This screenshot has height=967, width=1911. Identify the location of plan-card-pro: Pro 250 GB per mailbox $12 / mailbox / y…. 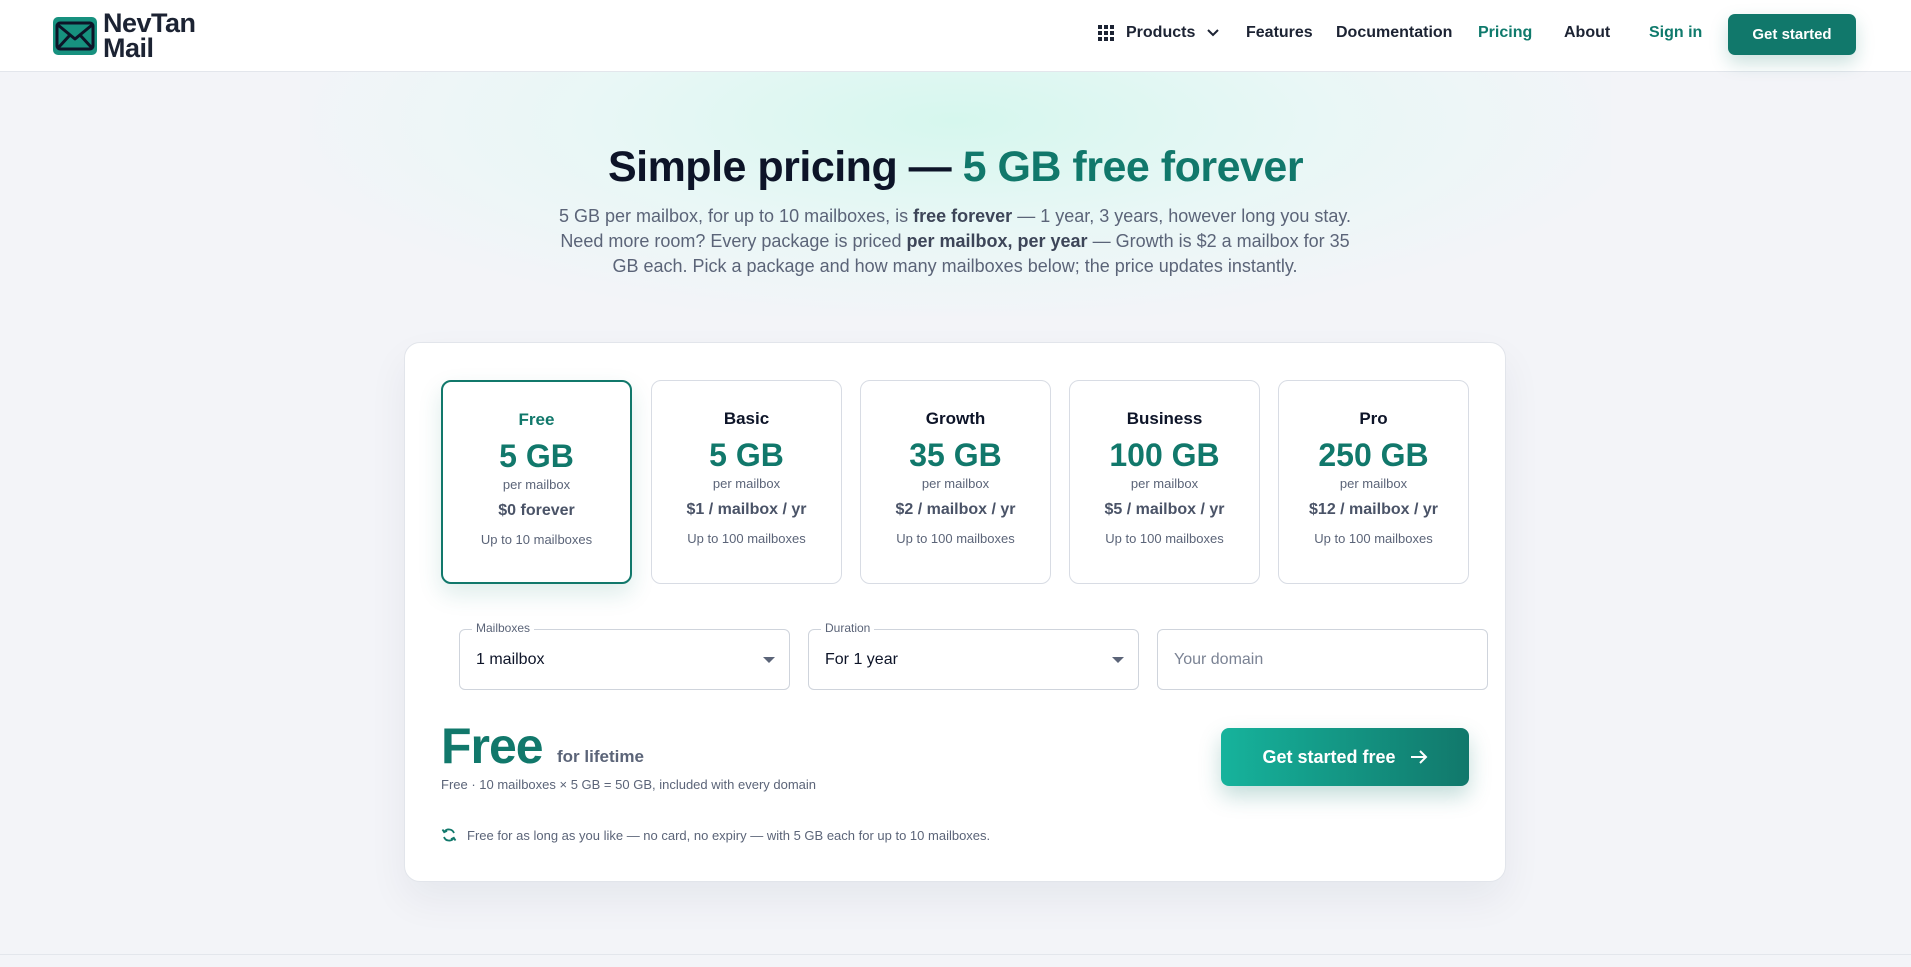
(1373, 482).